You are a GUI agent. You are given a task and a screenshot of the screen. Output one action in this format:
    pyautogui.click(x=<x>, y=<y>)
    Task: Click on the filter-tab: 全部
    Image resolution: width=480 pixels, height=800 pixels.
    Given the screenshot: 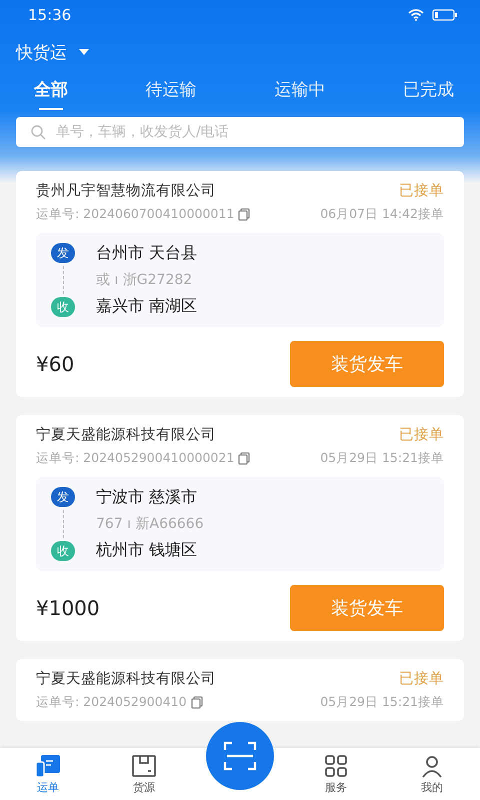 What is the action you would take?
    pyautogui.click(x=51, y=94)
    